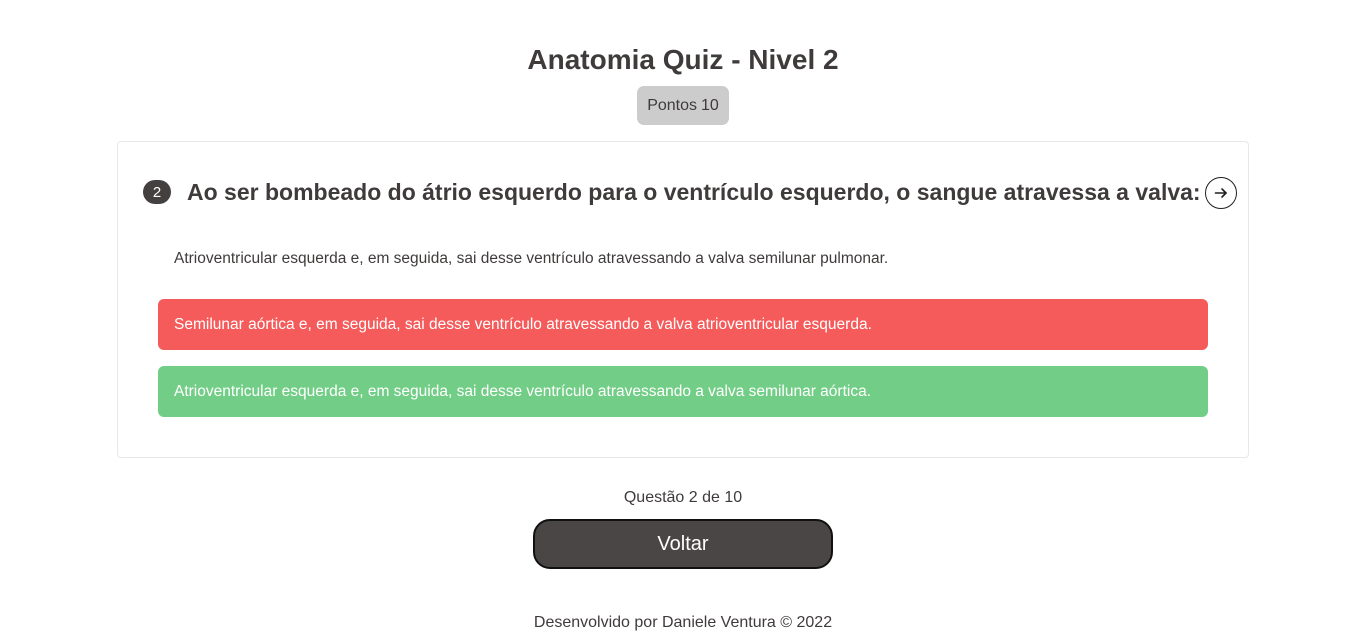 The width and height of the screenshot is (1366, 634). Describe the element at coordinates (157, 192) in the screenshot. I see `question-number-badge: 2` at that location.